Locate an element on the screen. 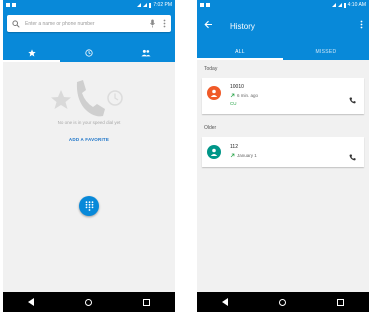  call-meta: January 1 is located at coordinates (243, 155).